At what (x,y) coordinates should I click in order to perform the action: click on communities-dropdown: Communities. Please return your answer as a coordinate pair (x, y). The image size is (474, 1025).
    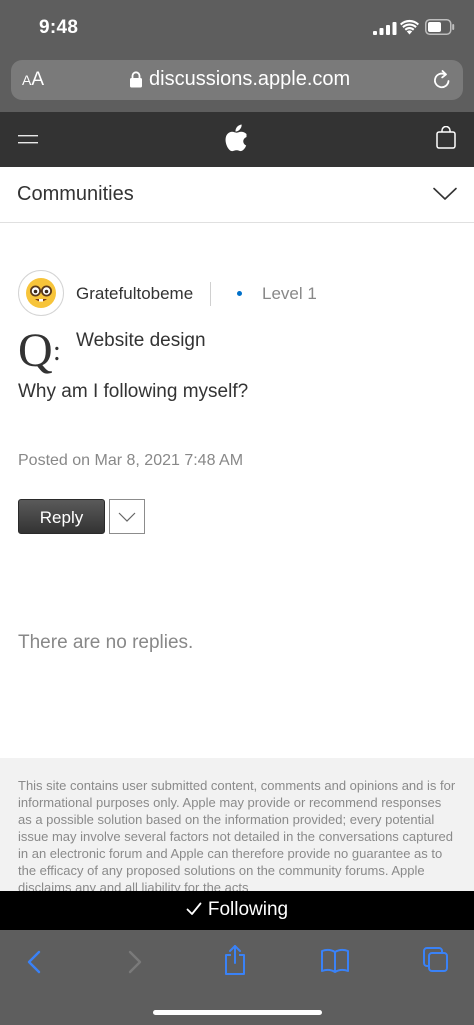
    Looking at the image, I should click on (237, 195).